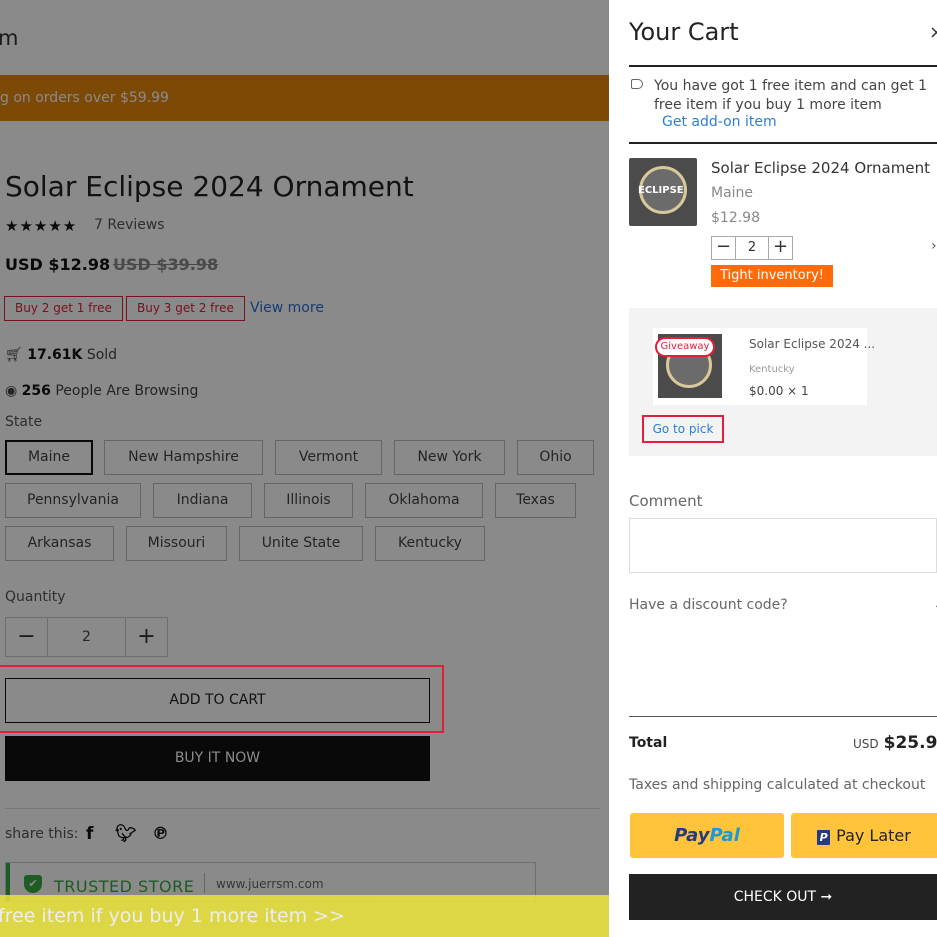 This screenshot has height=937, width=937. I want to click on paypal-icon: P, so click(824, 837).